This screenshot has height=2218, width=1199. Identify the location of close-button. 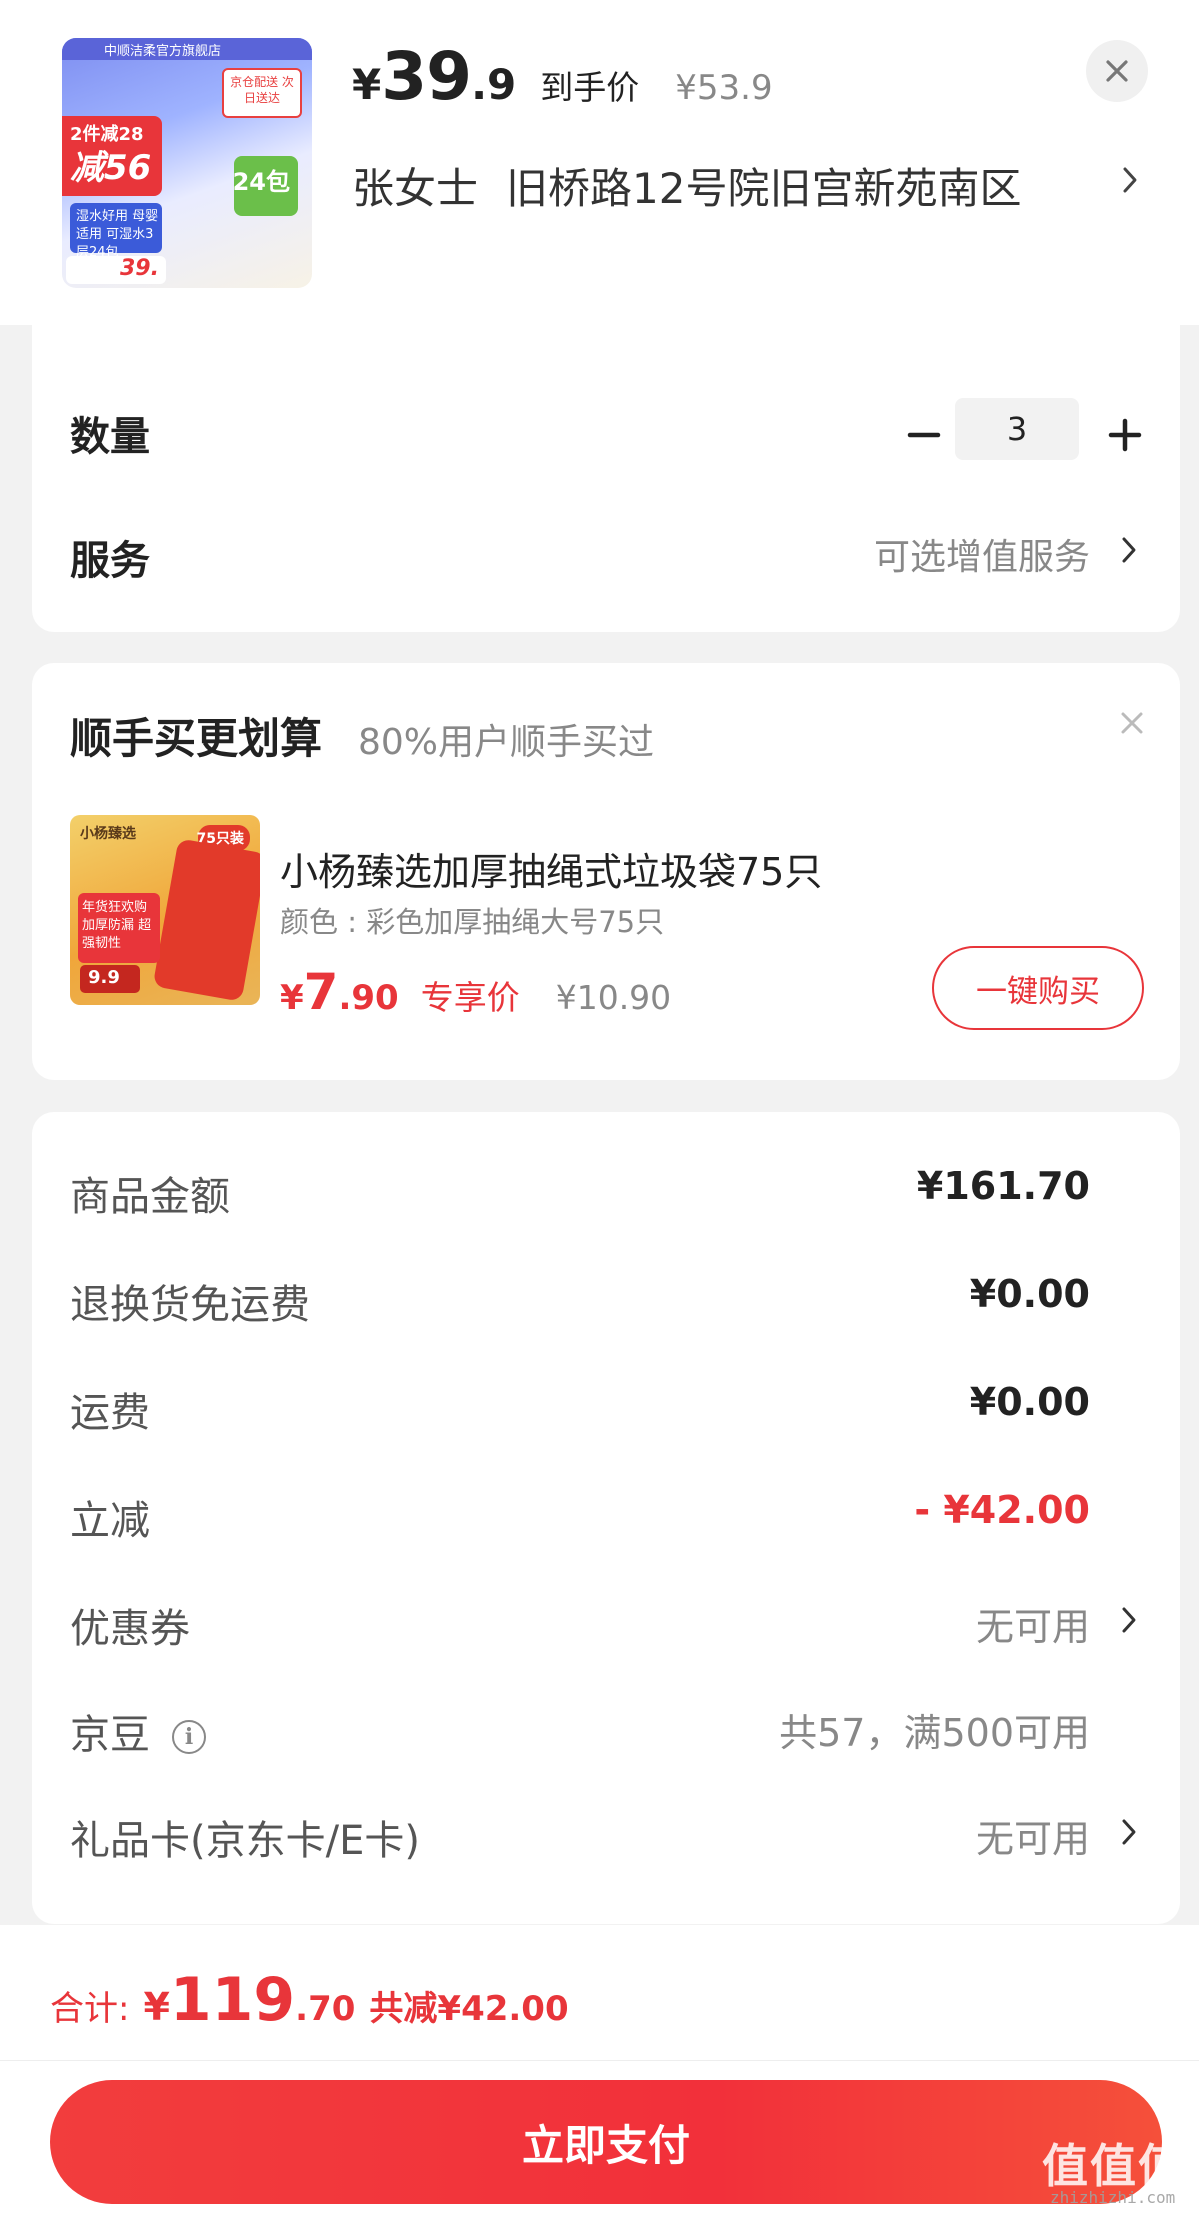
(1117, 71).